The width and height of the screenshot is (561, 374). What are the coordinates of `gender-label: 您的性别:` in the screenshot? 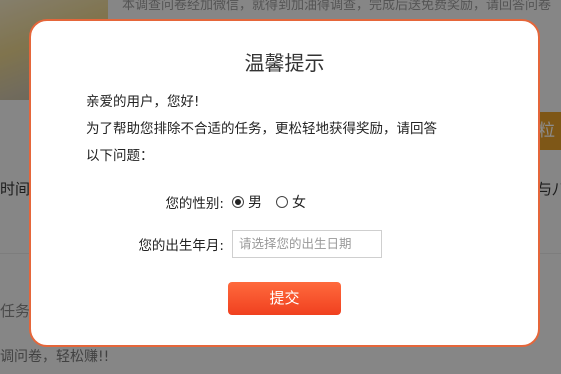 It's located at (194, 204).